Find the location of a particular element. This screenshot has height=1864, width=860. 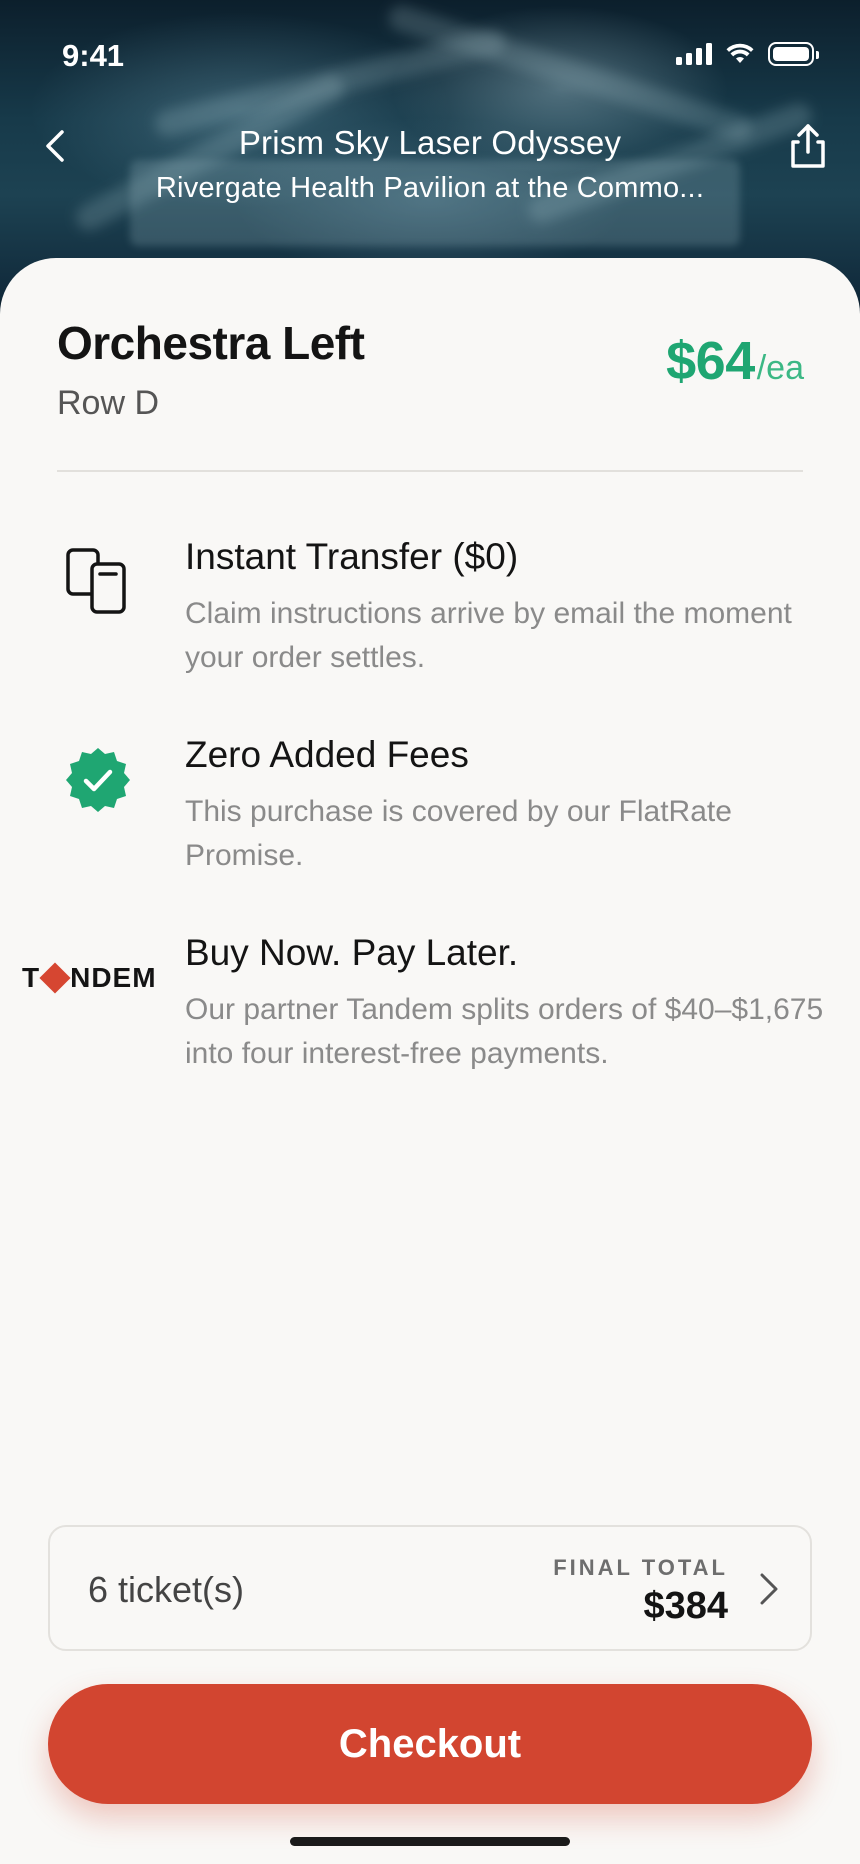

tandem-logo-text: T is located at coordinates (31, 977).